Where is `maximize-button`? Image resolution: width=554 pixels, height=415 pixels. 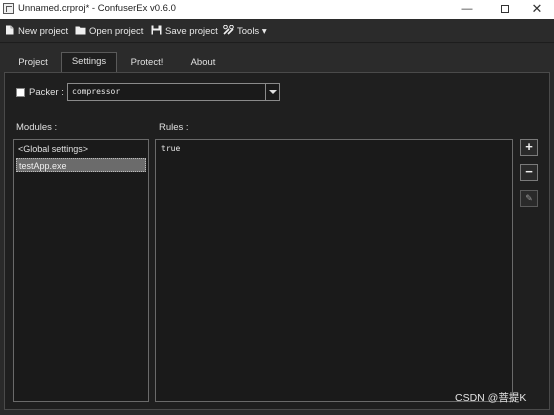
maximize-button is located at coordinates (505, 9).